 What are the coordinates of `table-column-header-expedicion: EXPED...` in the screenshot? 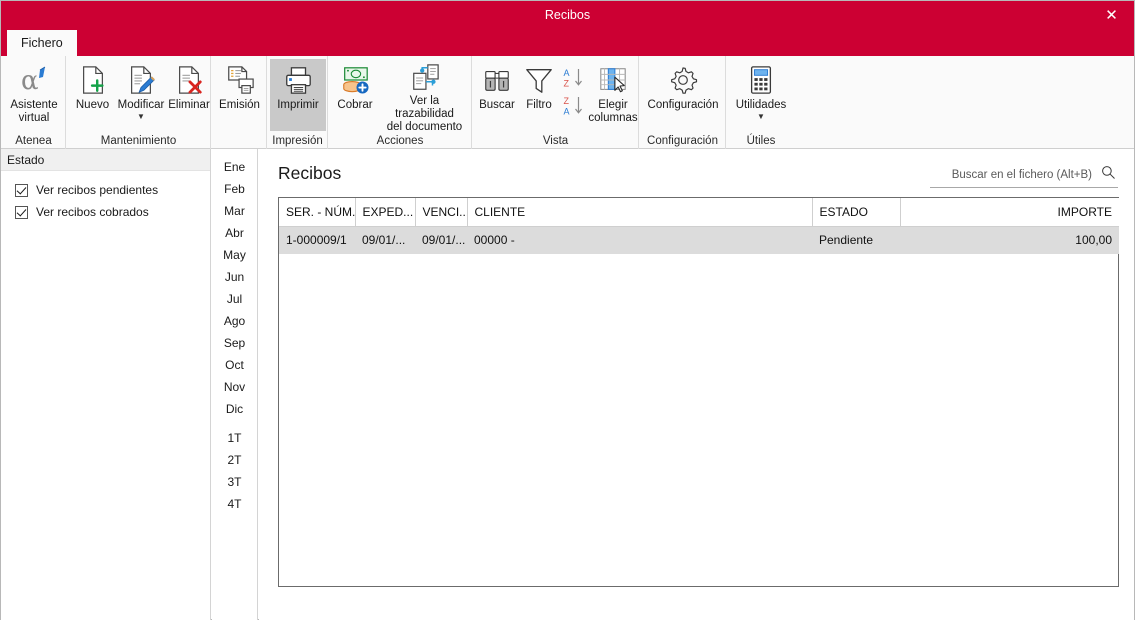 It's located at (385, 212).